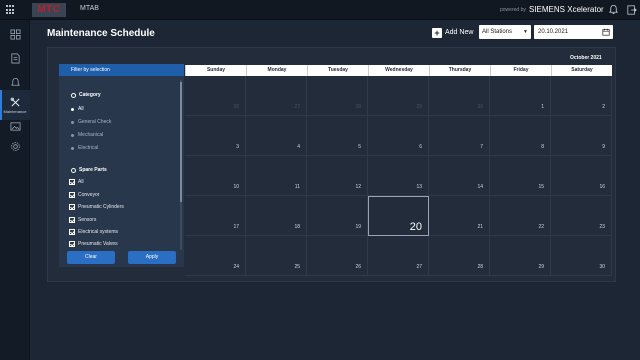  I want to click on calendar-day-cell: 1, so click(520, 96).